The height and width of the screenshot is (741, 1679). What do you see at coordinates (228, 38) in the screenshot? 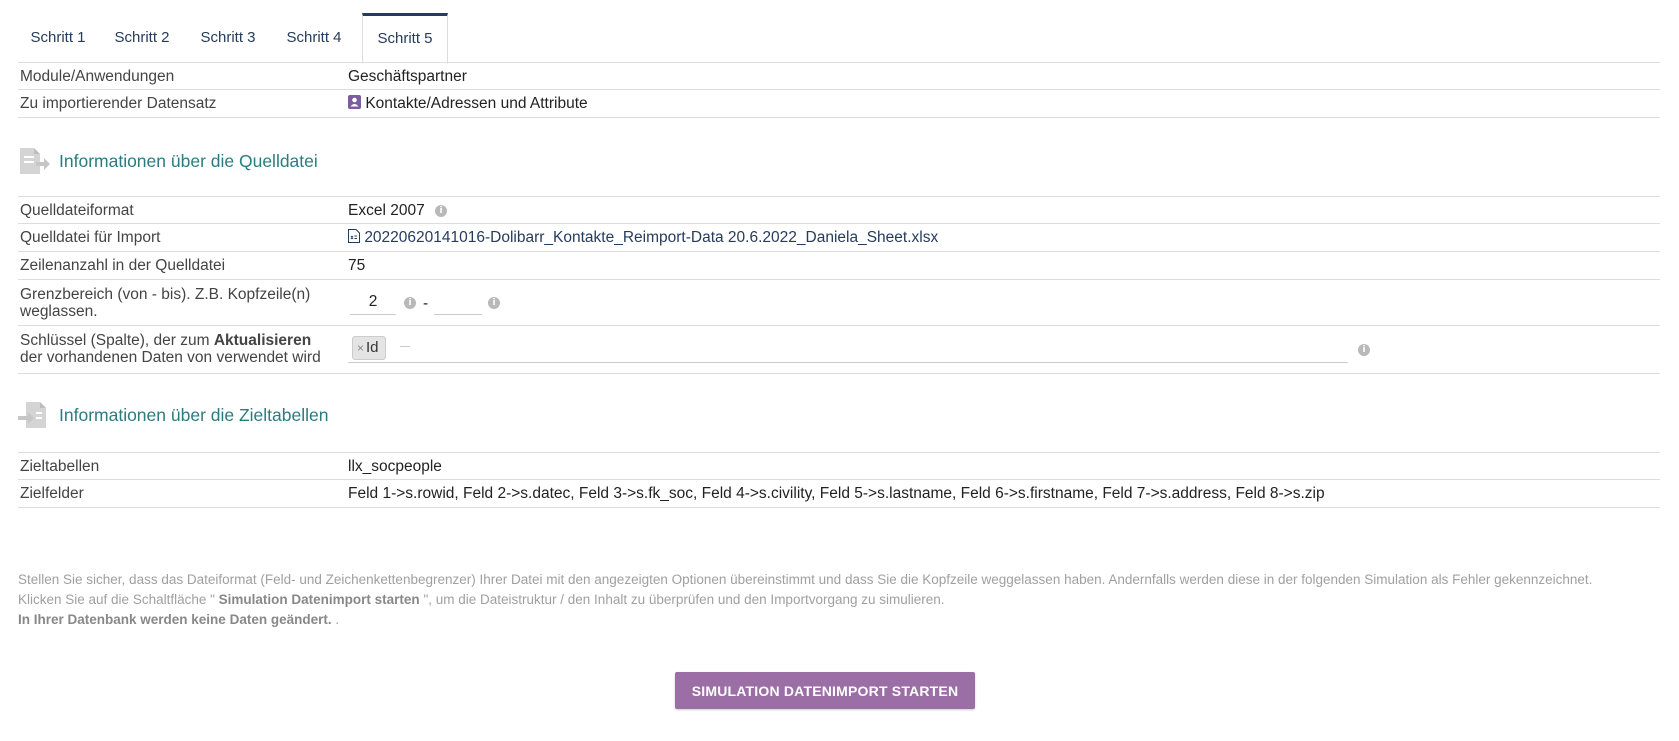
I see `tab-schritt-3: Schritt 3` at bounding box center [228, 38].